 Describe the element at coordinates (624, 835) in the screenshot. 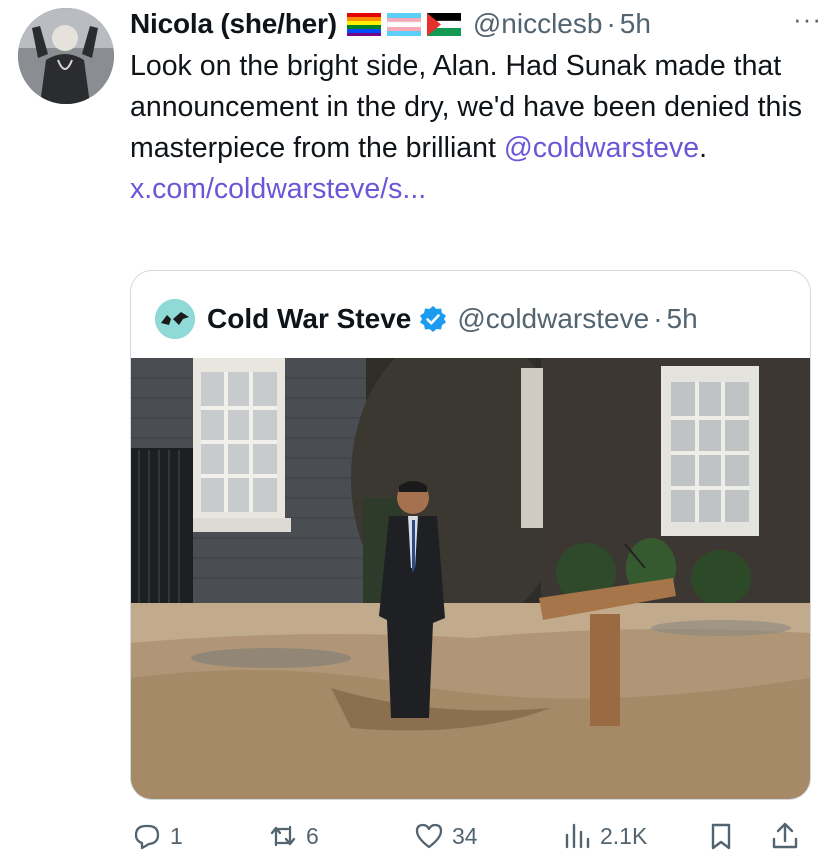

I see `views-count: 2.1K` at that location.